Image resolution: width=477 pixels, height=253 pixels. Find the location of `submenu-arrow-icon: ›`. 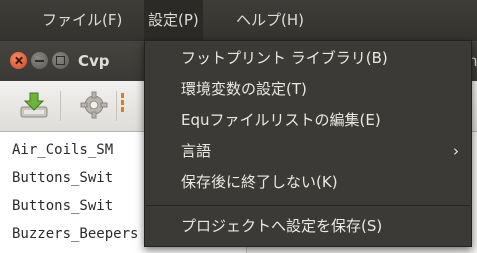

submenu-arrow-icon: › is located at coordinates (456, 151).